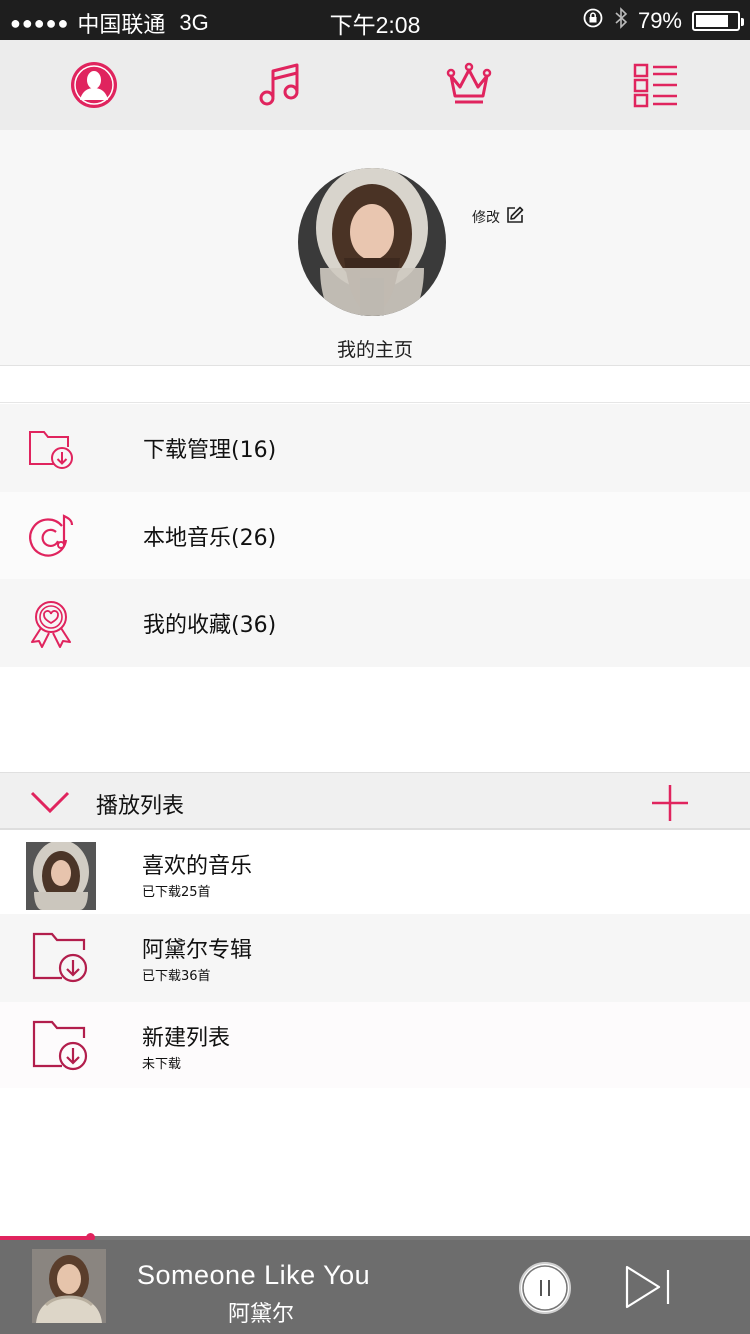 The image size is (750, 1334). I want to click on song-artist: 阿黛尔, so click(261, 1314).